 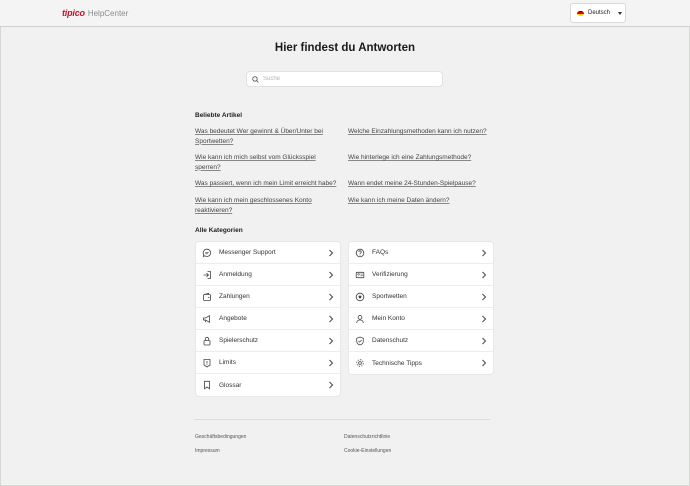 What do you see at coordinates (423, 184) in the screenshot?
I see `article-link: Wann endet meine 24-Stunden-Spielpause?` at bounding box center [423, 184].